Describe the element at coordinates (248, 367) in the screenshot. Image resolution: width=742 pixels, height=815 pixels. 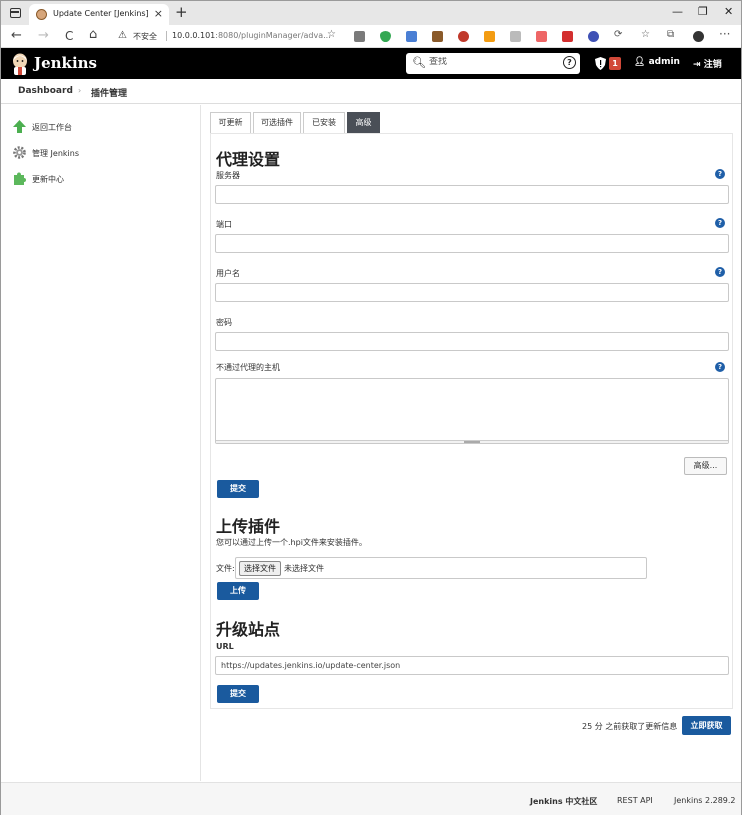
I see `no-proxy-hosts-label: 不通过代理的主机` at that location.